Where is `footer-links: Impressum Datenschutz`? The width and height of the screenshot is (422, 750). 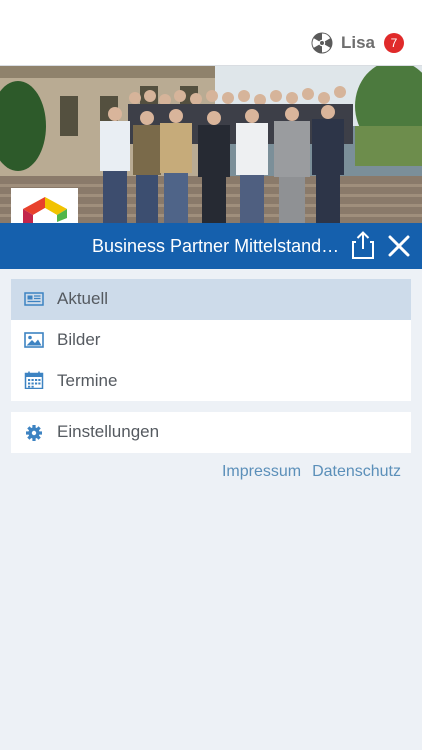 footer-links: Impressum Datenschutz is located at coordinates (311, 472).